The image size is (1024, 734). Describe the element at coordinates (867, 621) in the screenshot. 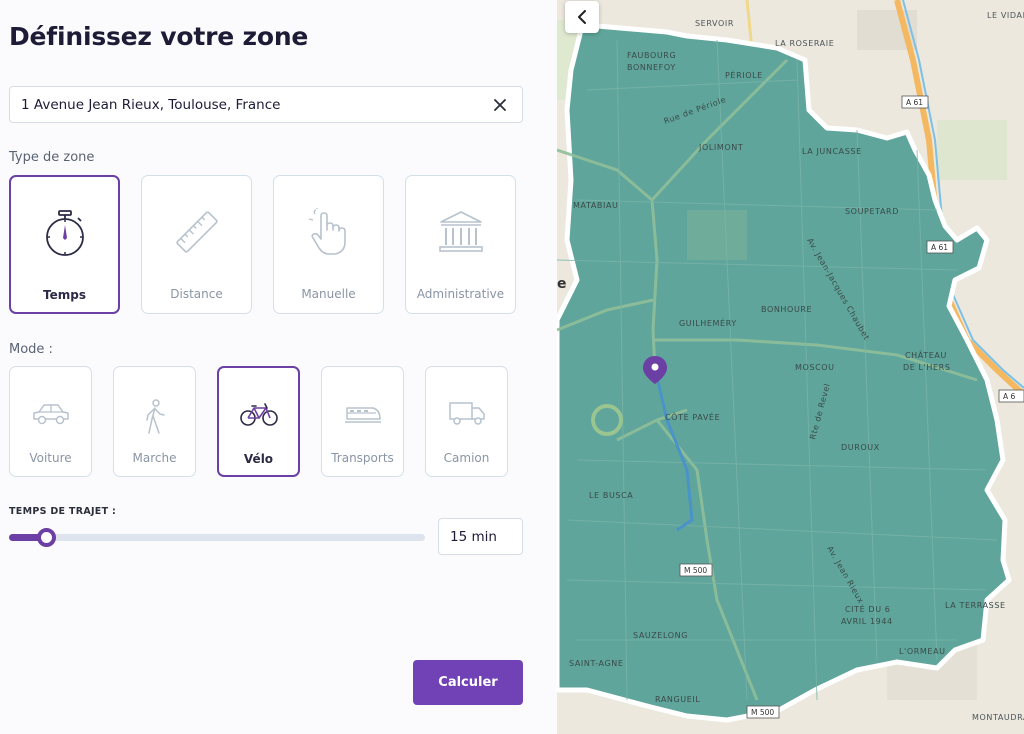

I see `map-label-avril-1944: AVRIL 1944` at that location.